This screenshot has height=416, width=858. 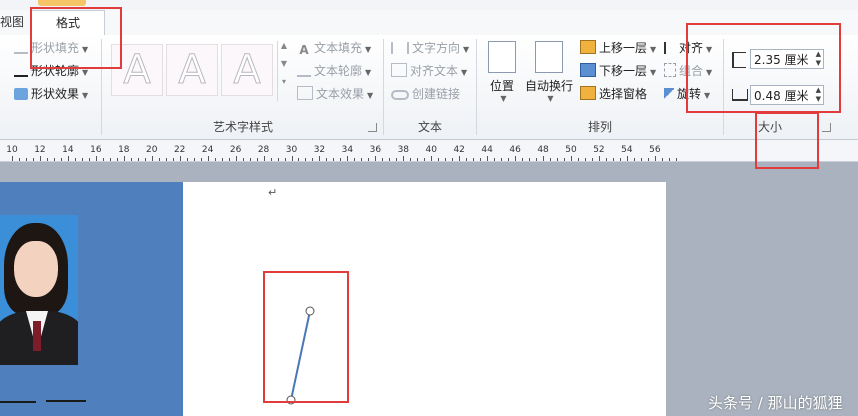 I want to click on ruler-tick-label: 30, so click(x=291, y=150).